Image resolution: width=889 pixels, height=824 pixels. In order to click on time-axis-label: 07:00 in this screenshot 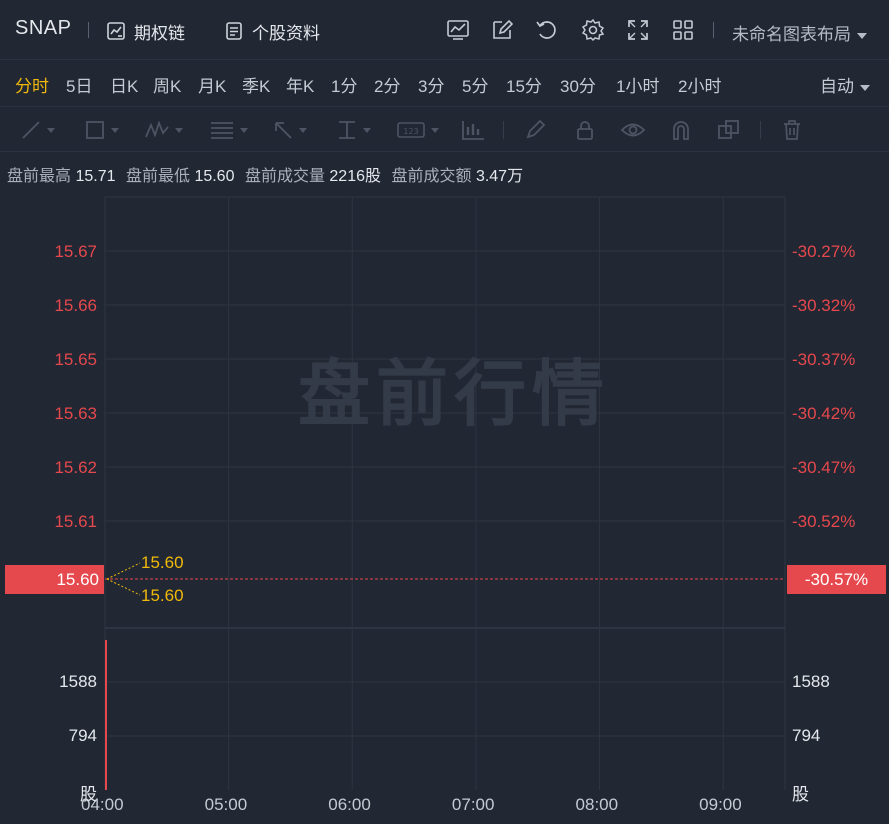, I will do `click(473, 804)`.